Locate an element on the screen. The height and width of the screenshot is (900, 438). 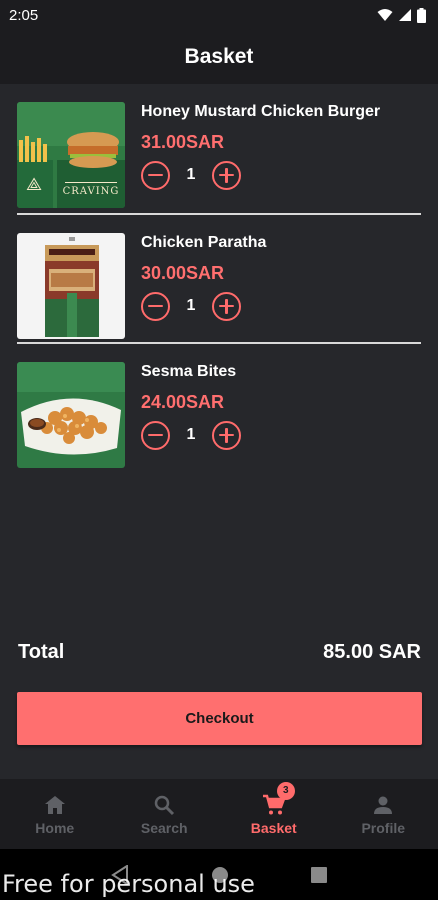
item-name: Sesma Bites is located at coordinates (189, 371).